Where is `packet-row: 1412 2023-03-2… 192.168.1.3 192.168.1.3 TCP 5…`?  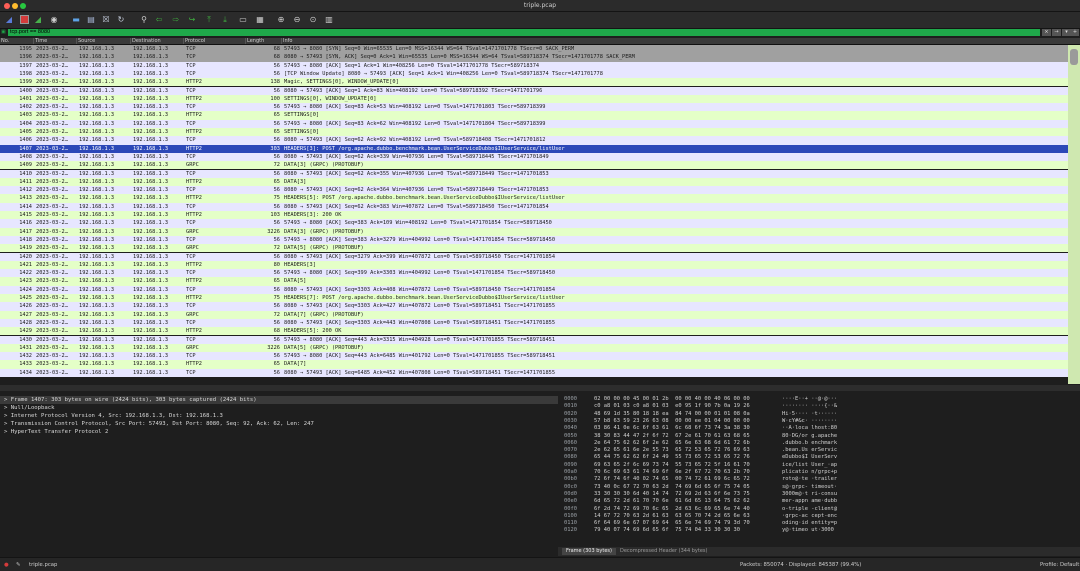
packet-row: 1412 2023-03-2… 192.168.1.3 192.168.1.3 TCP 5… is located at coordinates (534, 190).